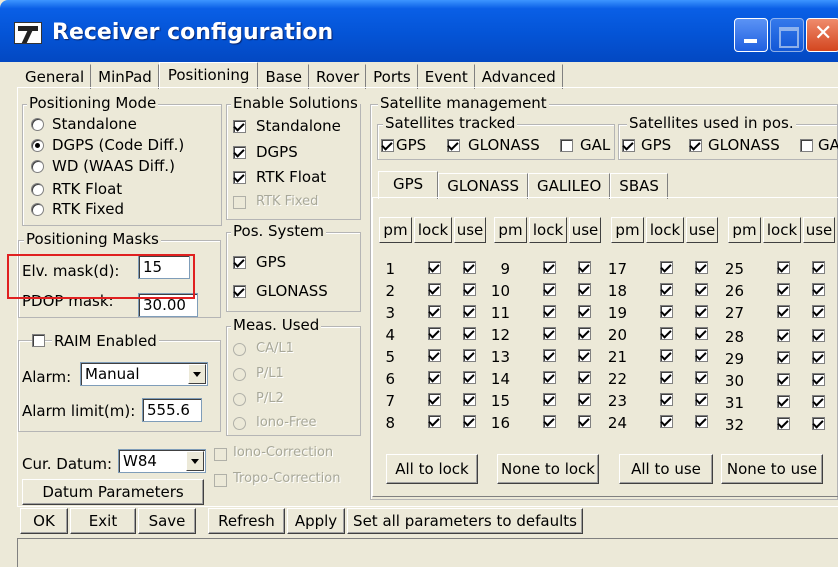 Image resolution: width=838 pixels, height=567 pixels. I want to click on alarm-select: Manual, so click(144, 374).